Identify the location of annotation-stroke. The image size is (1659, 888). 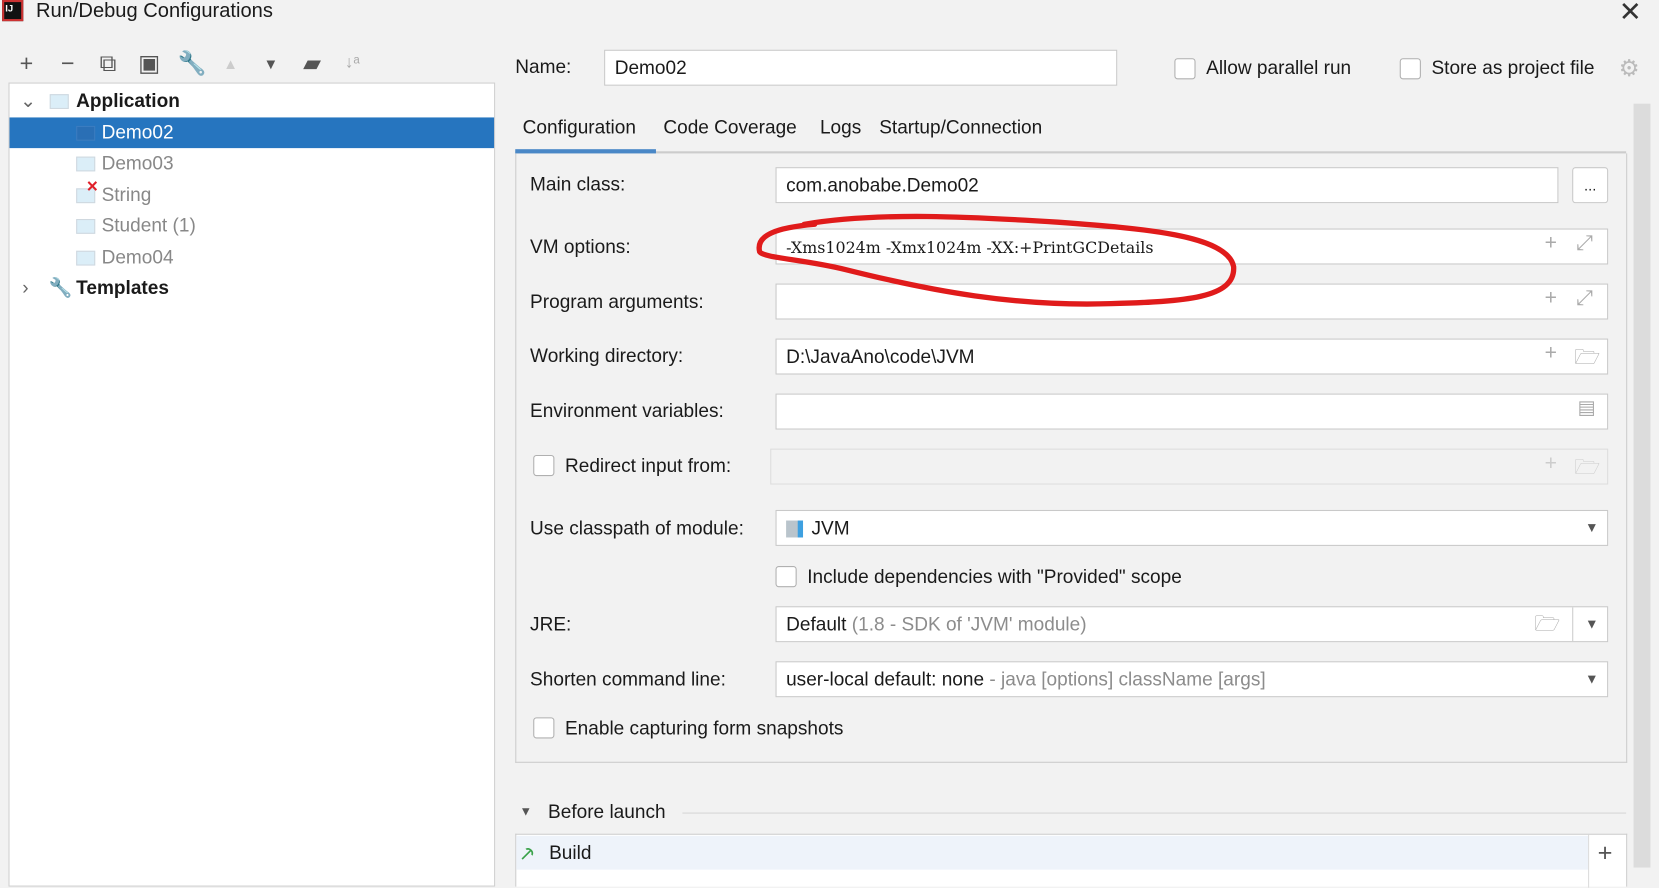
(996, 260).